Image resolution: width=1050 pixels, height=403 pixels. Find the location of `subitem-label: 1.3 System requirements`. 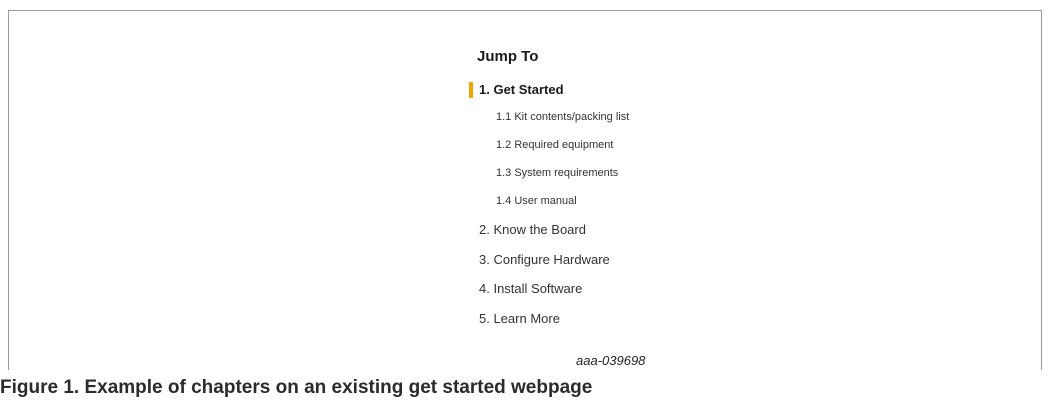

subitem-label: 1.3 System requirements is located at coordinates (557, 173).